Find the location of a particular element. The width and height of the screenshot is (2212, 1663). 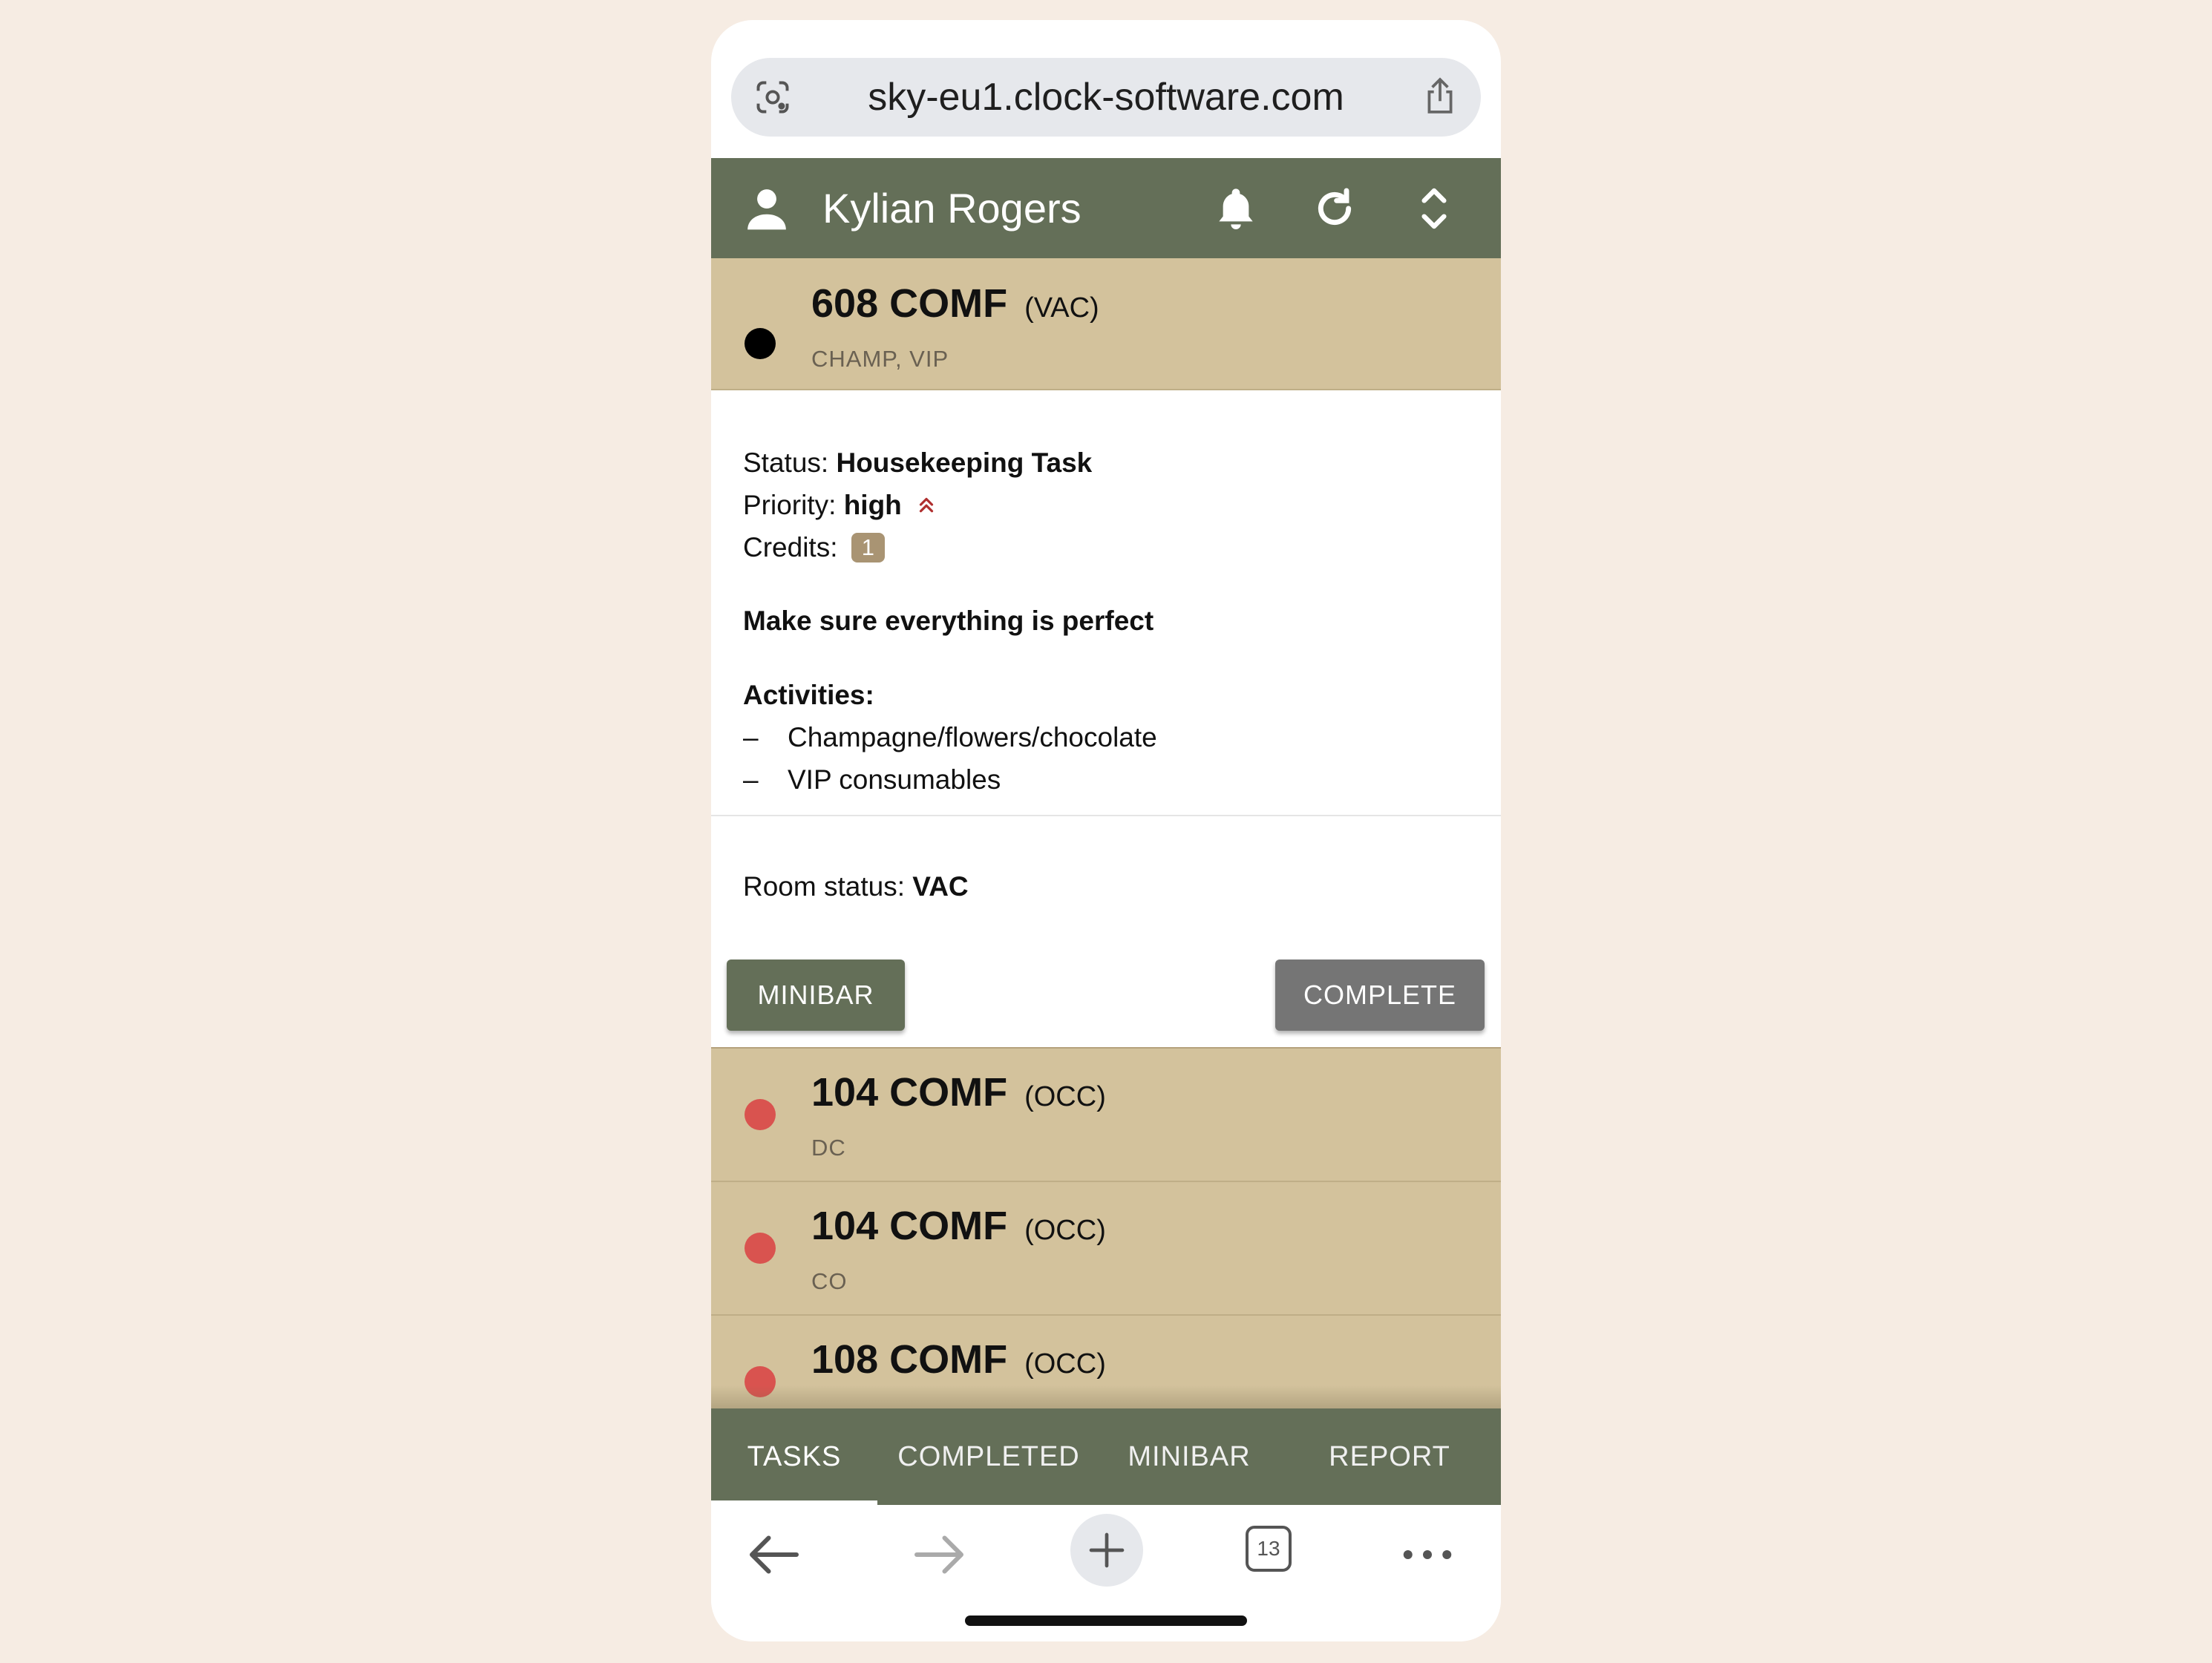

credits-badge: 1 is located at coordinates (868, 547).